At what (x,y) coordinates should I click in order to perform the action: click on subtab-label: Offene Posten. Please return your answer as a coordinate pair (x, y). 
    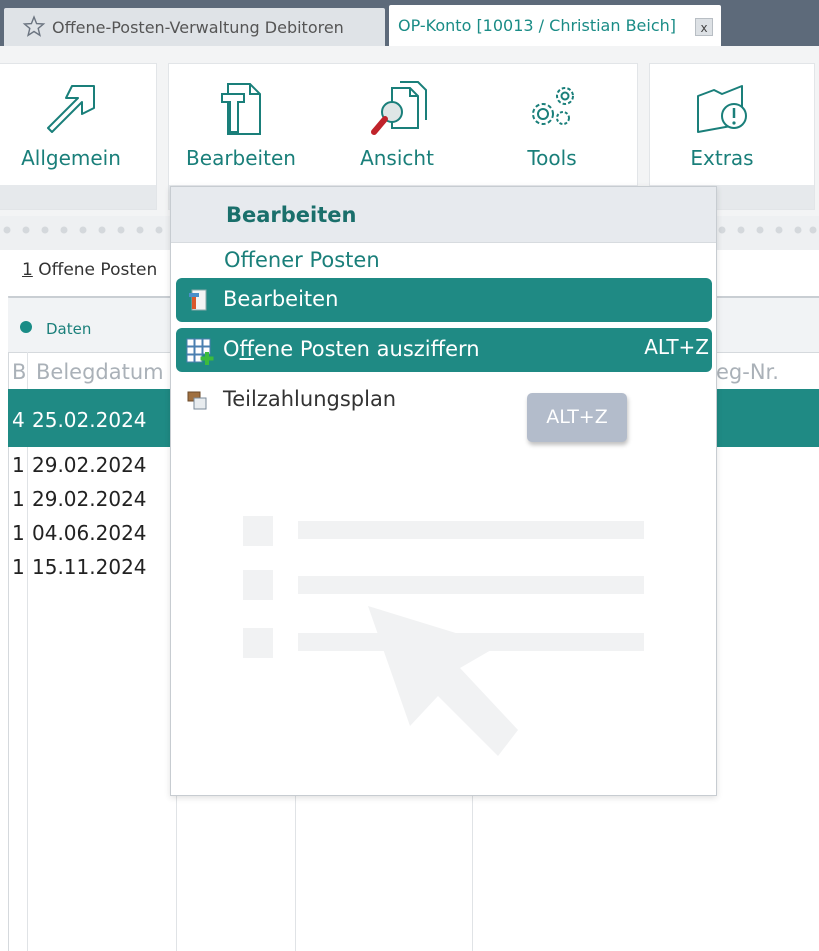
    Looking at the image, I should click on (98, 270).